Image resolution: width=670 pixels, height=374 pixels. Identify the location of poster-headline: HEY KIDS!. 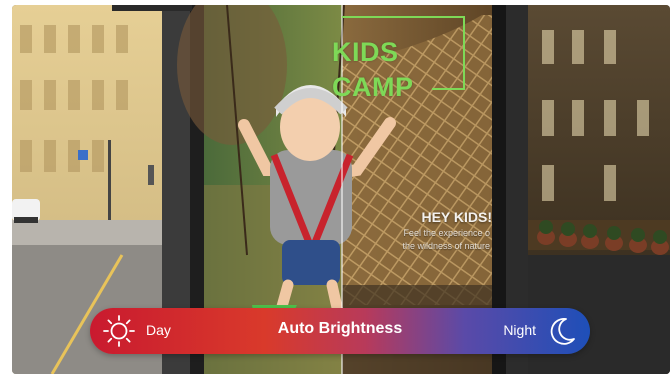
(456, 217).